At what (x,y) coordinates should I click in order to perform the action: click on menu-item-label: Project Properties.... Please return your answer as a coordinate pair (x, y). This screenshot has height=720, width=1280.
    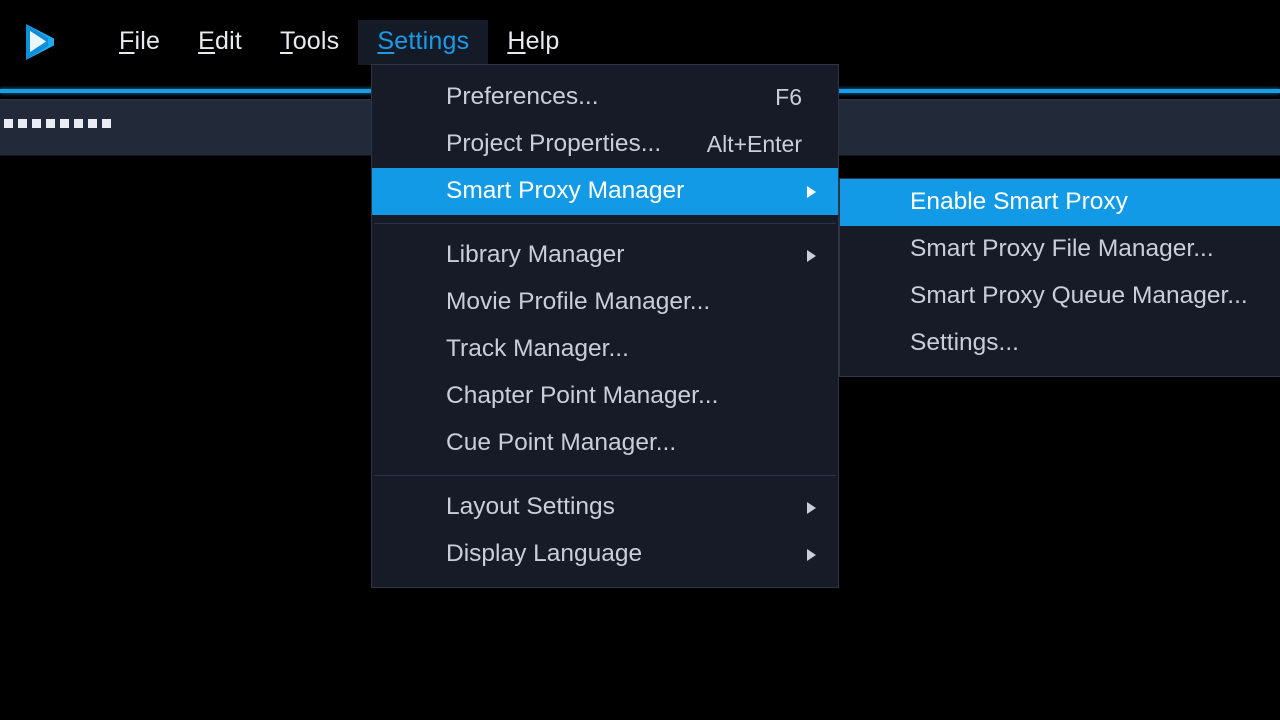
    Looking at the image, I should click on (554, 144).